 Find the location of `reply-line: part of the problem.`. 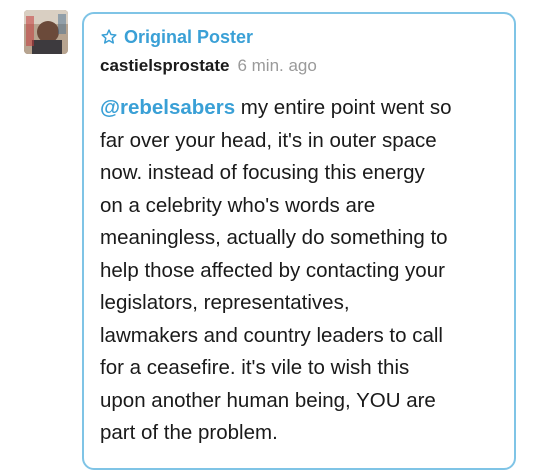

reply-line: part of the problem. is located at coordinates (189, 432).